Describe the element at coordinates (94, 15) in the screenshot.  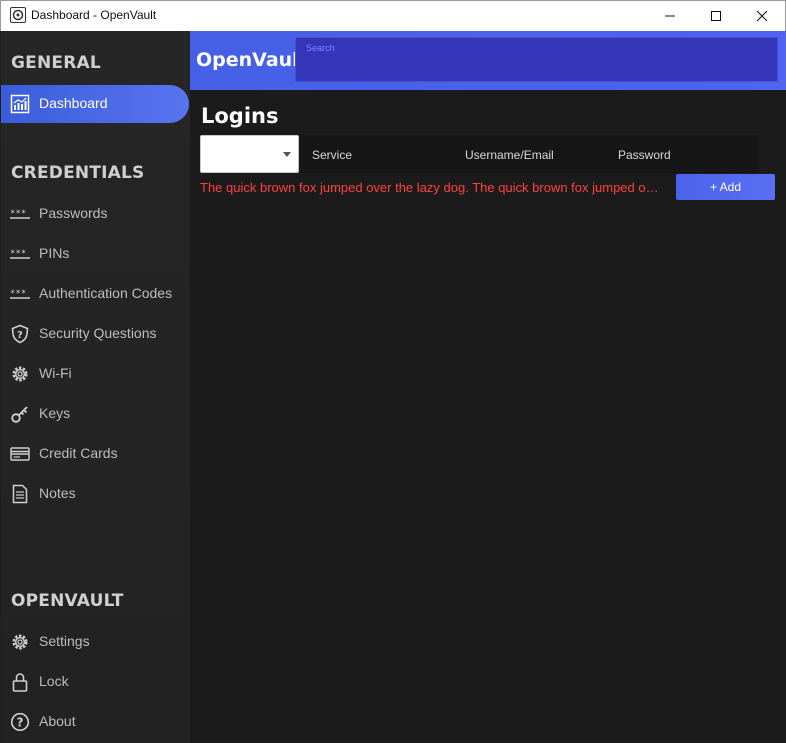
I see `window-title: Dashboard - OpenVault` at that location.